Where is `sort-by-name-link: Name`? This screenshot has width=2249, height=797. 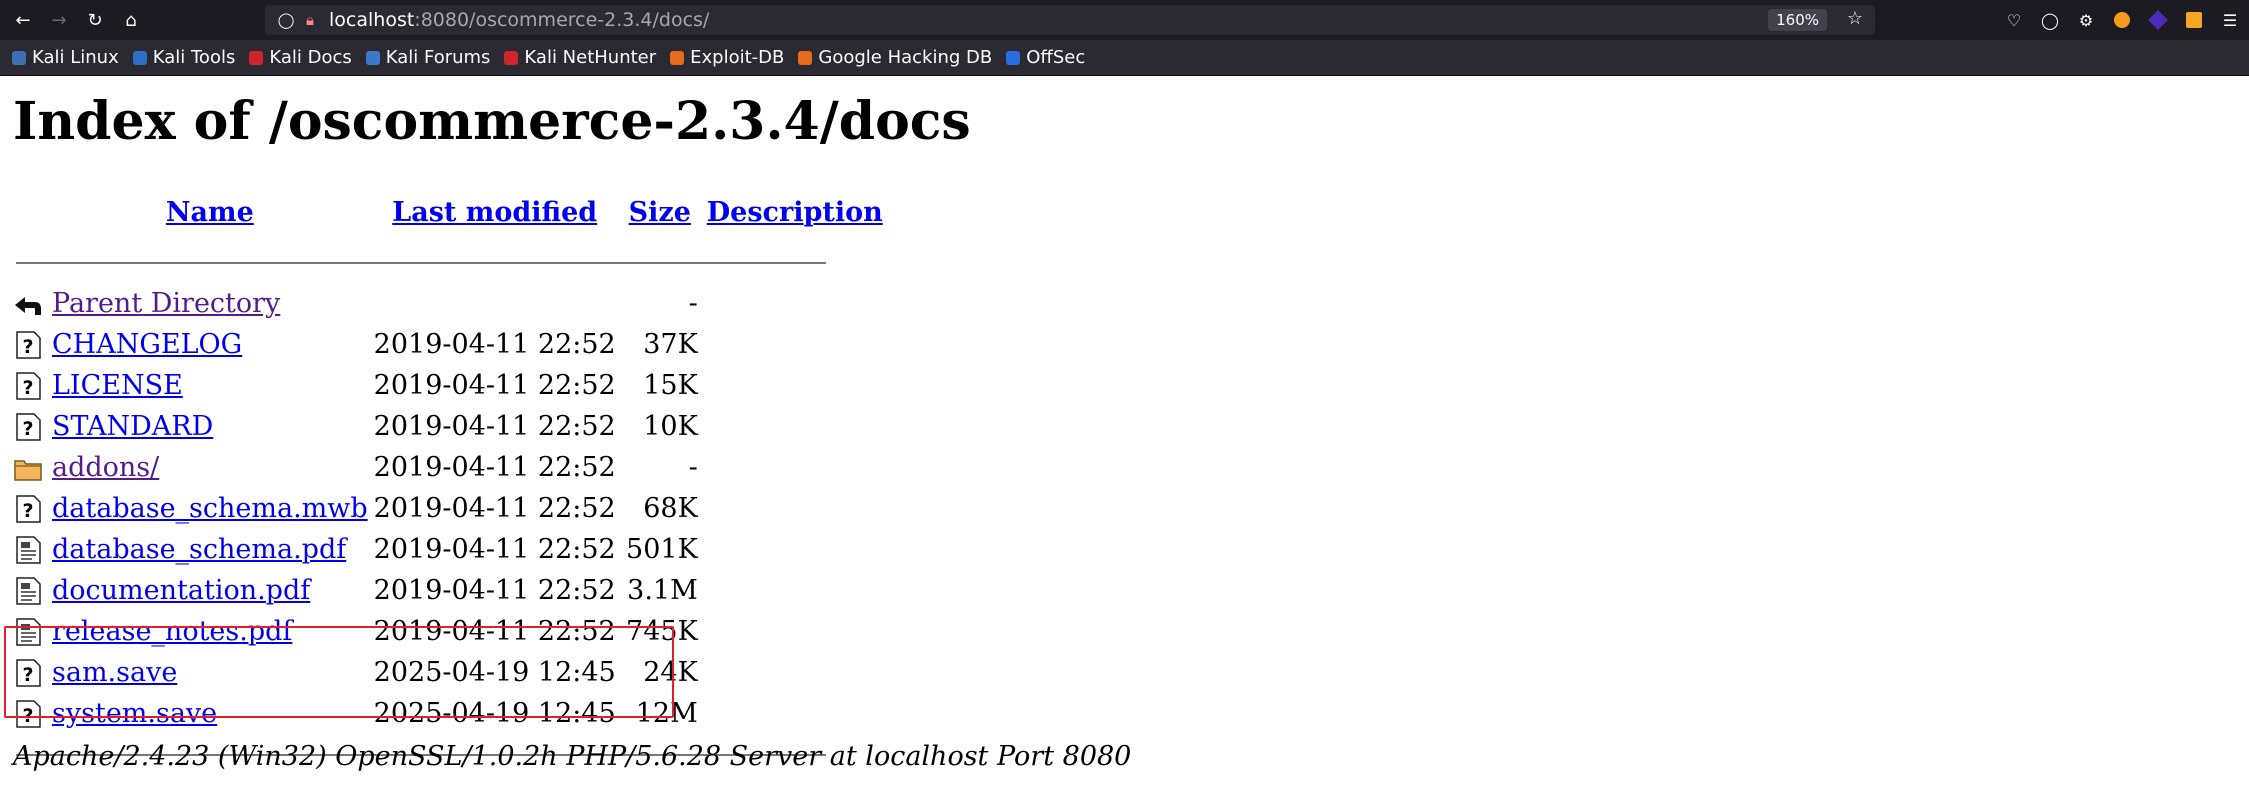 sort-by-name-link: Name is located at coordinates (210, 212).